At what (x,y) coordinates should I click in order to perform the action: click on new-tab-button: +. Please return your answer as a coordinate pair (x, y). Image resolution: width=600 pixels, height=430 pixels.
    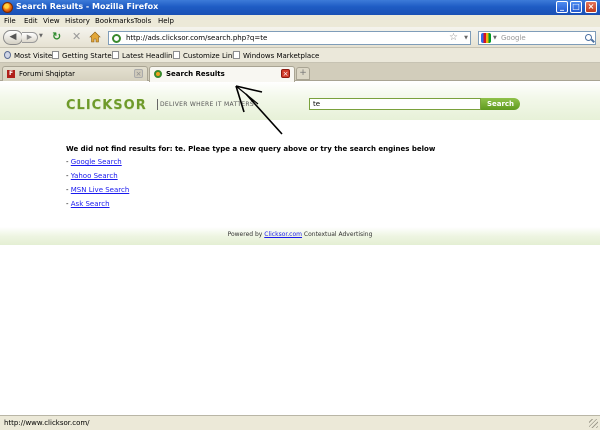
    Looking at the image, I should click on (303, 73).